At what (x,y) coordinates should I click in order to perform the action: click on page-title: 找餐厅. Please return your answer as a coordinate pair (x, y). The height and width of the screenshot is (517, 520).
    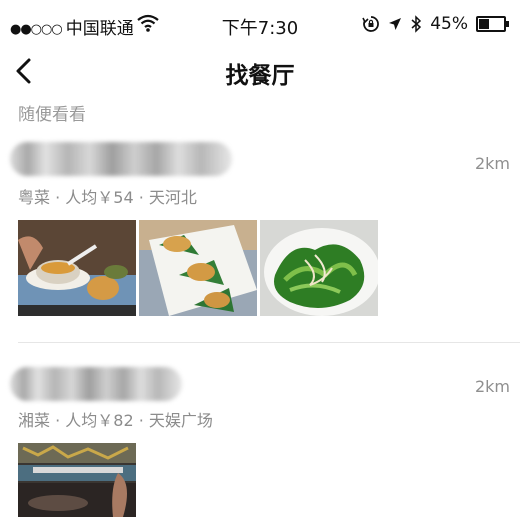
    Looking at the image, I should click on (260, 76).